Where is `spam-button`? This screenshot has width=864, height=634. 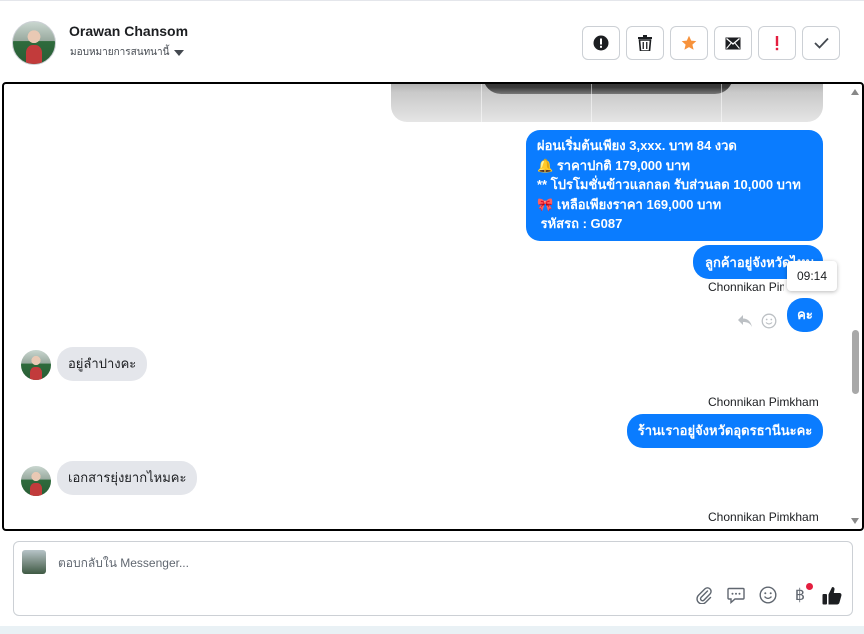 spam-button is located at coordinates (601, 43).